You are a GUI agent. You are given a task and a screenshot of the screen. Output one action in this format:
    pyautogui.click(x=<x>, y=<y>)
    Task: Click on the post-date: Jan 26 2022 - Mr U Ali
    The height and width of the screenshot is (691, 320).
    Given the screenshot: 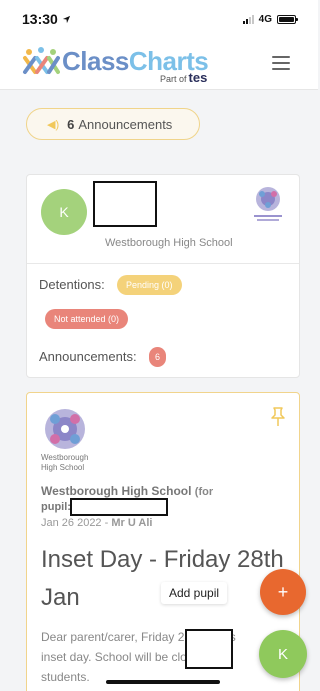 What is the action you would take?
    pyautogui.click(x=97, y=523)
    